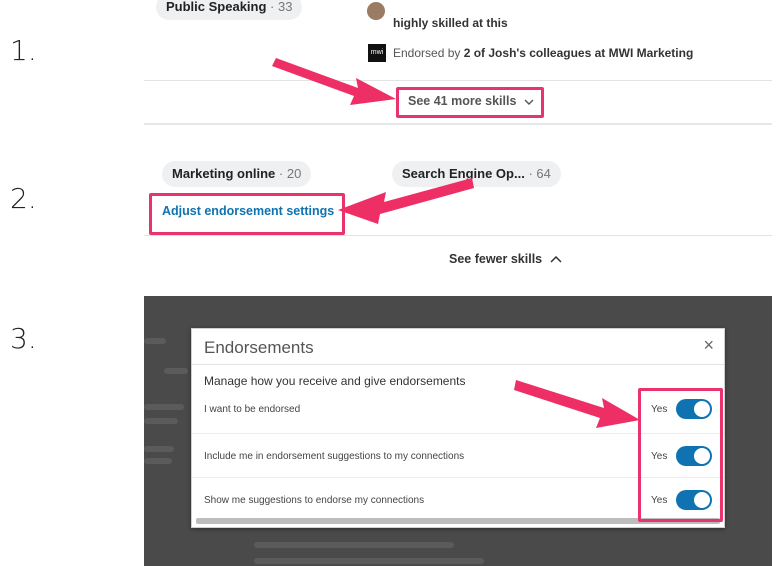  What do you see at coordinates (259, 347) in the screenshot?
I see `modal-title: Endorsements` at bounding box center [259, 347].